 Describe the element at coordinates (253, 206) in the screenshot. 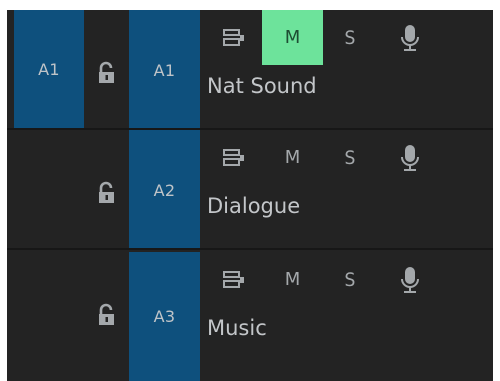

I see `track-name: Dialogue` at that location.